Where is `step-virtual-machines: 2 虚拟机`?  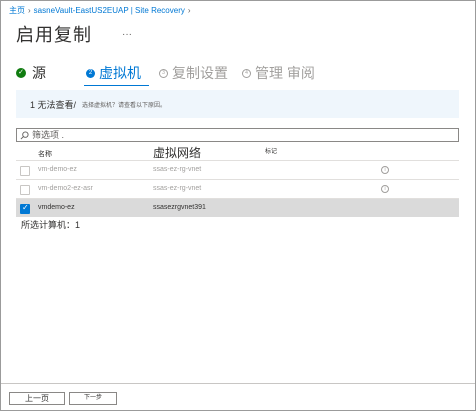
step-virtual-machines: 2 虚拟机 is located at coordinates (116, 74).